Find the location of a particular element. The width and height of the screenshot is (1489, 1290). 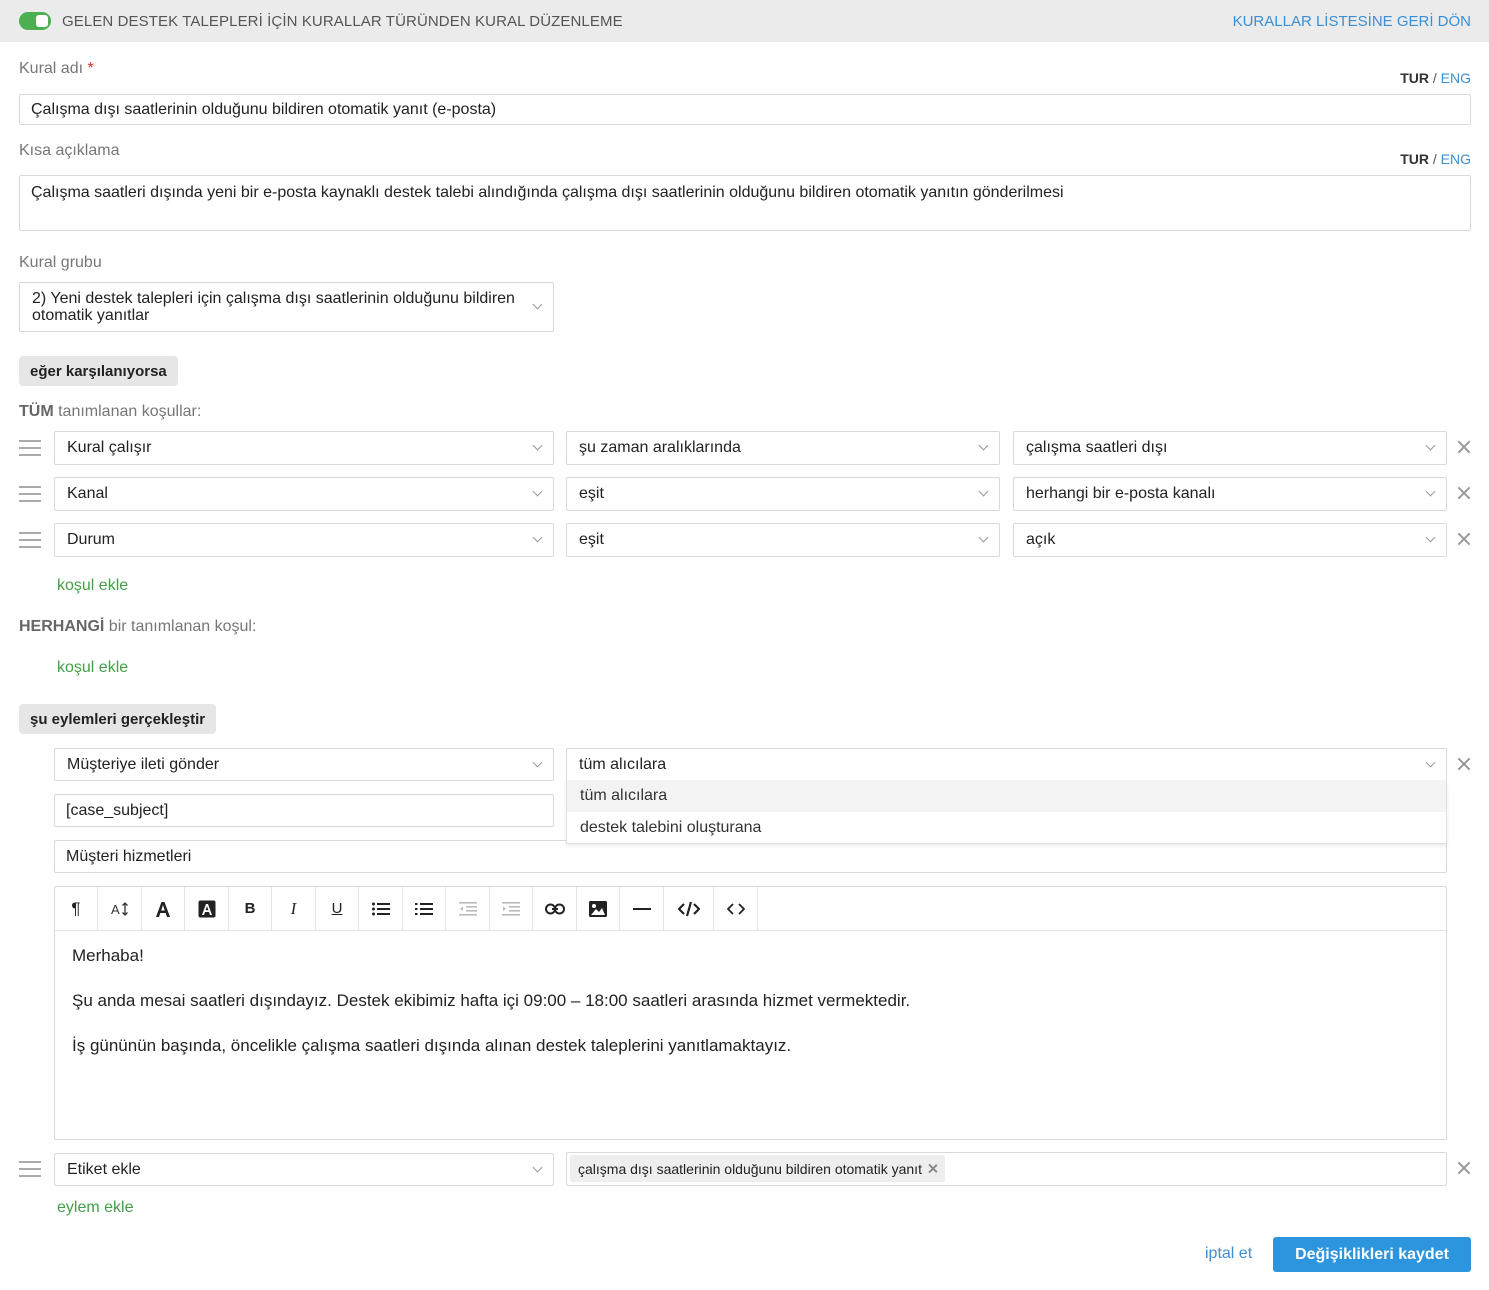

recipients-select: tüm alıcılara is located at coordinates (1006, 764).